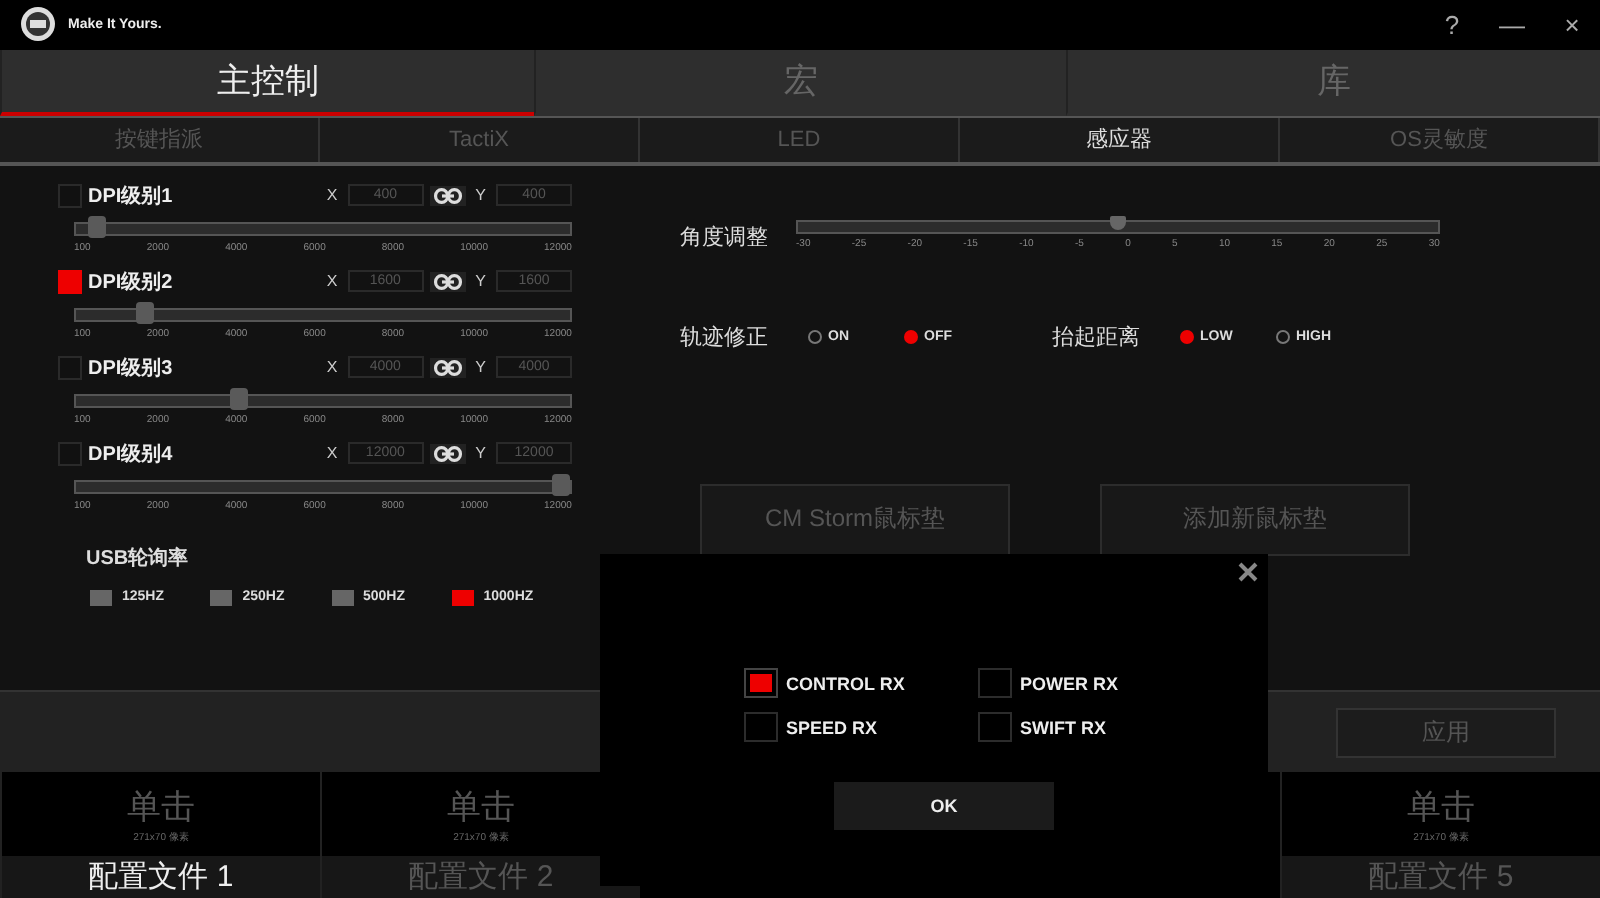 This screenshot has width=1600, height=898. What do you see at coordinates (800, 82) in the screenshot?
I see `main-tab: 宏` at bounding box center [800, 82].